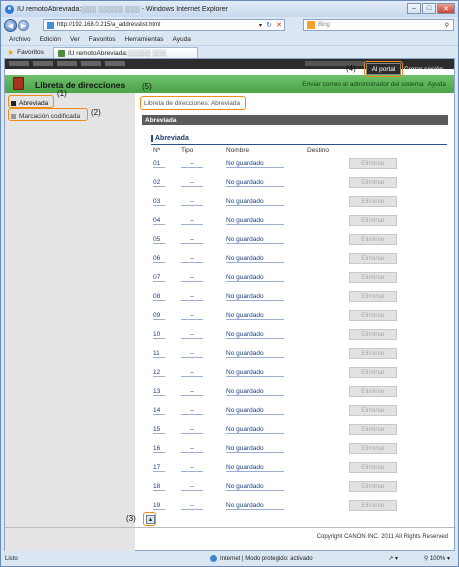 This screenshot has width=459, height=567. I want to click on zoom-control: ⚲ 100% ▾, so click(437, 558).